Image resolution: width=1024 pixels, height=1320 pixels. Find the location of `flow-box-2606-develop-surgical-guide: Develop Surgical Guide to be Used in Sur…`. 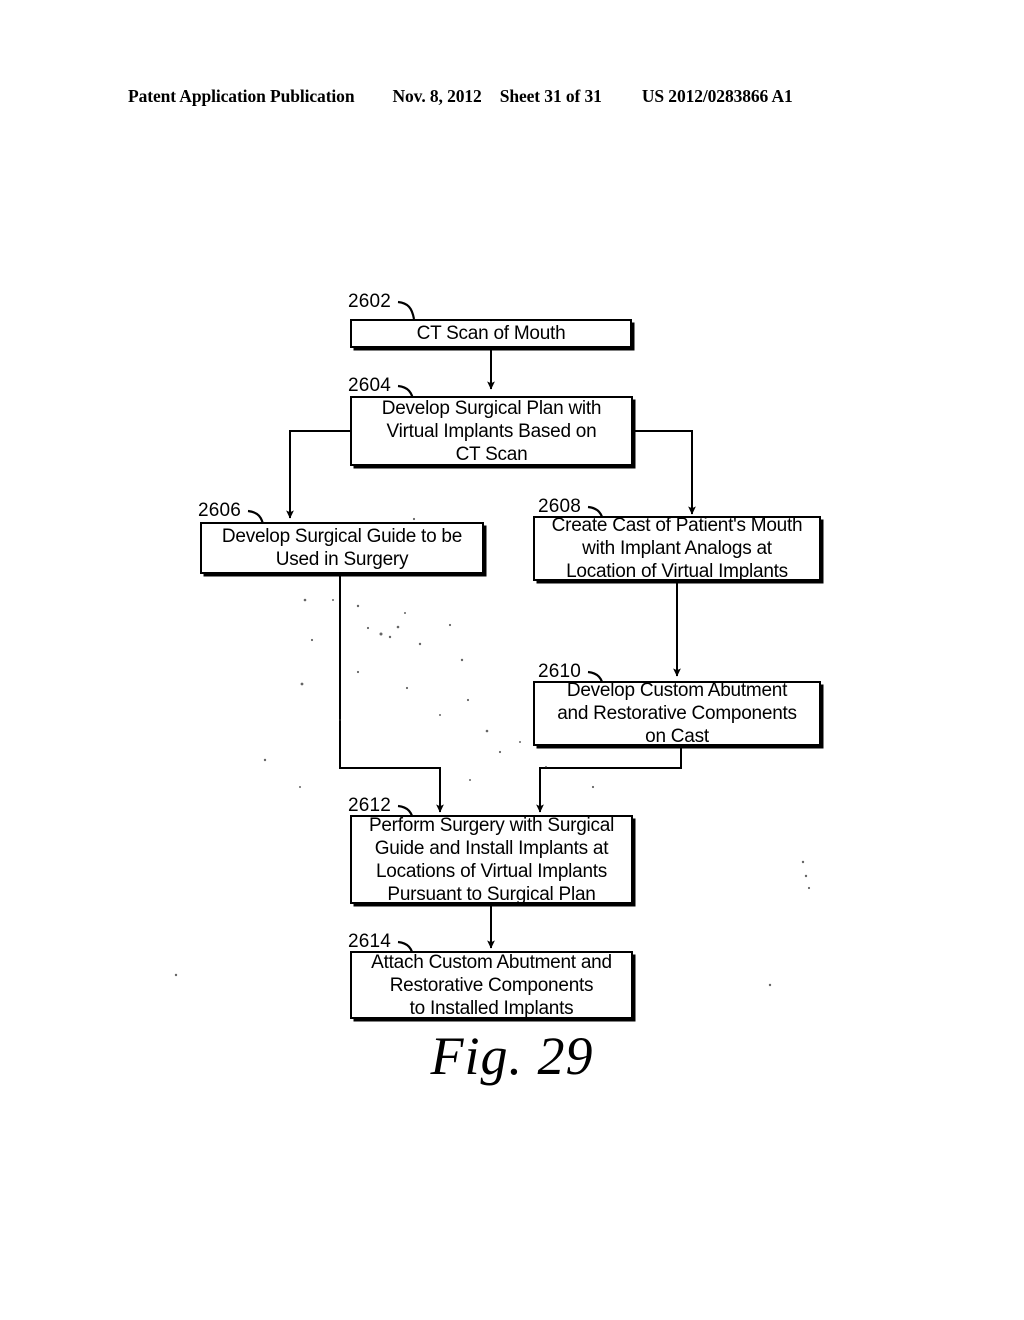

flow-box-2606-develop-surgical-guide: Develop Surgical Guide to be Used in Sur… is located at coordinates (342, 548).